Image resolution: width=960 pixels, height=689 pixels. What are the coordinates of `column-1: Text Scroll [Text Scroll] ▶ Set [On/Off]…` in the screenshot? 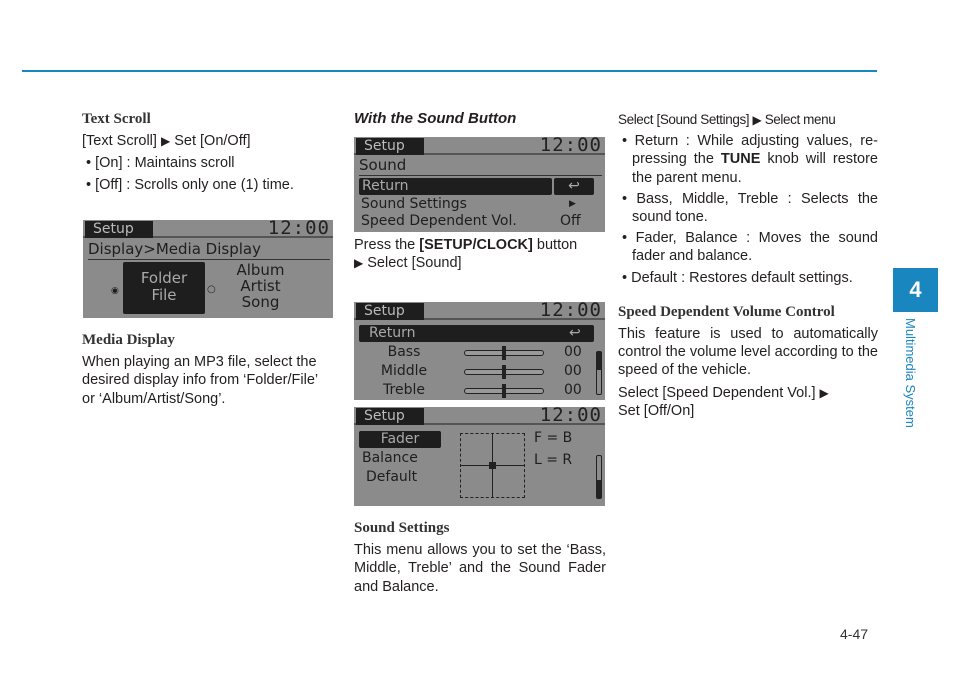 It's located at (208, 153).